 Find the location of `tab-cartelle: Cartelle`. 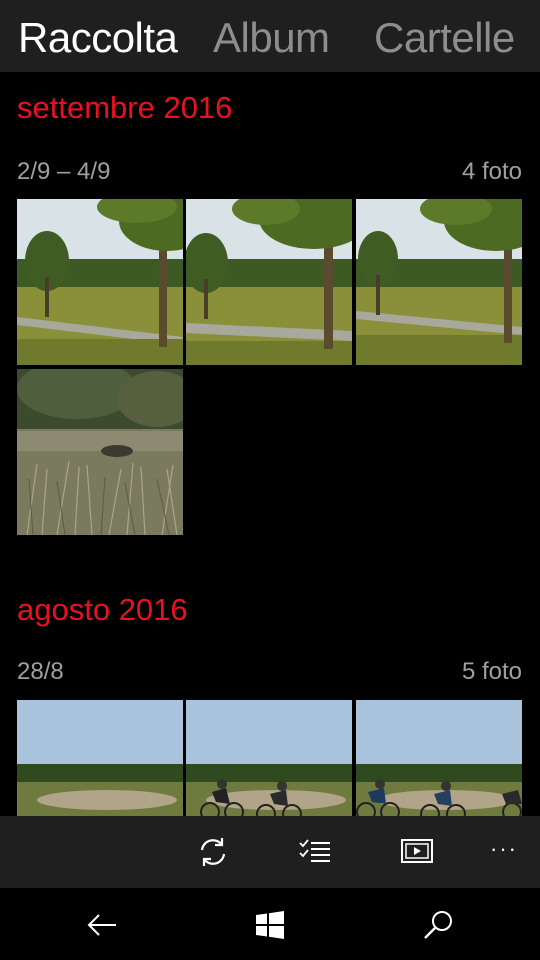

tab-cartelle: Cartelle is located at coordinates (444, 38).